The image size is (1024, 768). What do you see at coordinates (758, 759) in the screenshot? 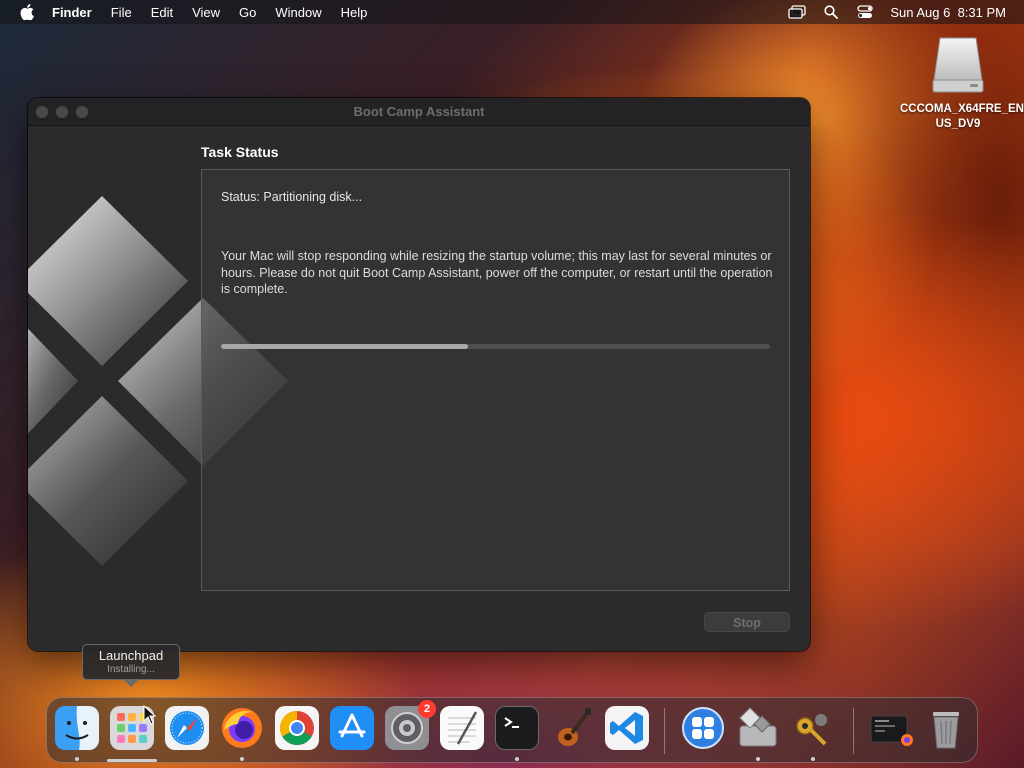
I see `boot-camp-running-dot` at bounding box center [758, 759].